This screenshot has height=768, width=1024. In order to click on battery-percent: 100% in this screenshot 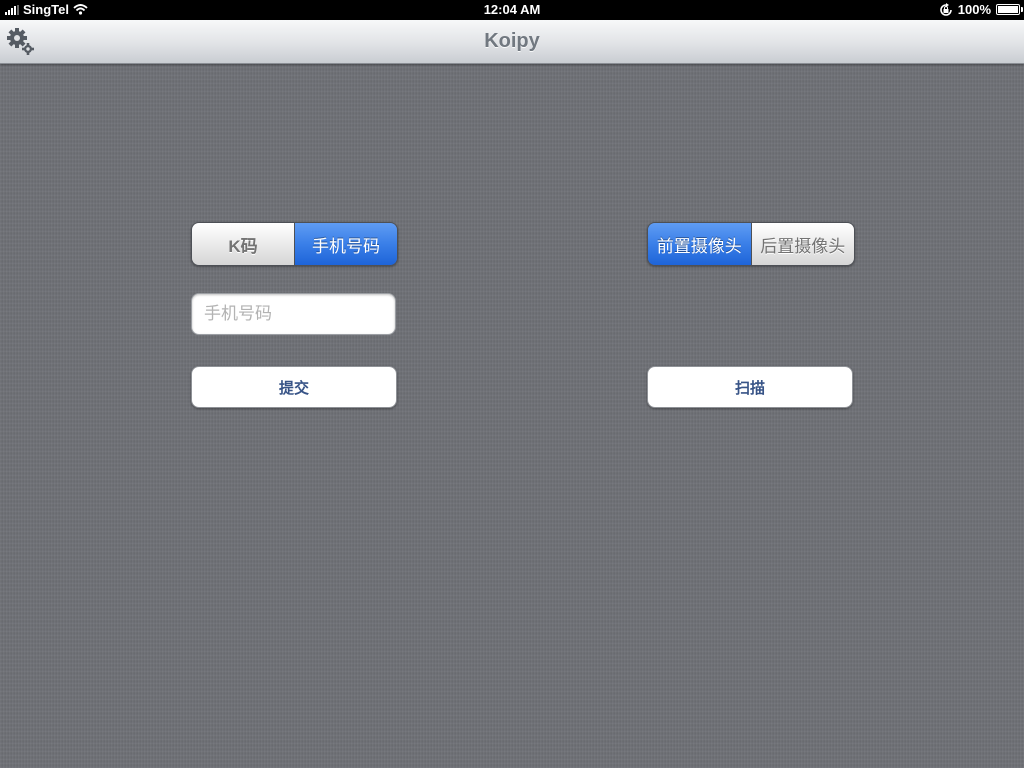, I will do `click(974, 9)`.